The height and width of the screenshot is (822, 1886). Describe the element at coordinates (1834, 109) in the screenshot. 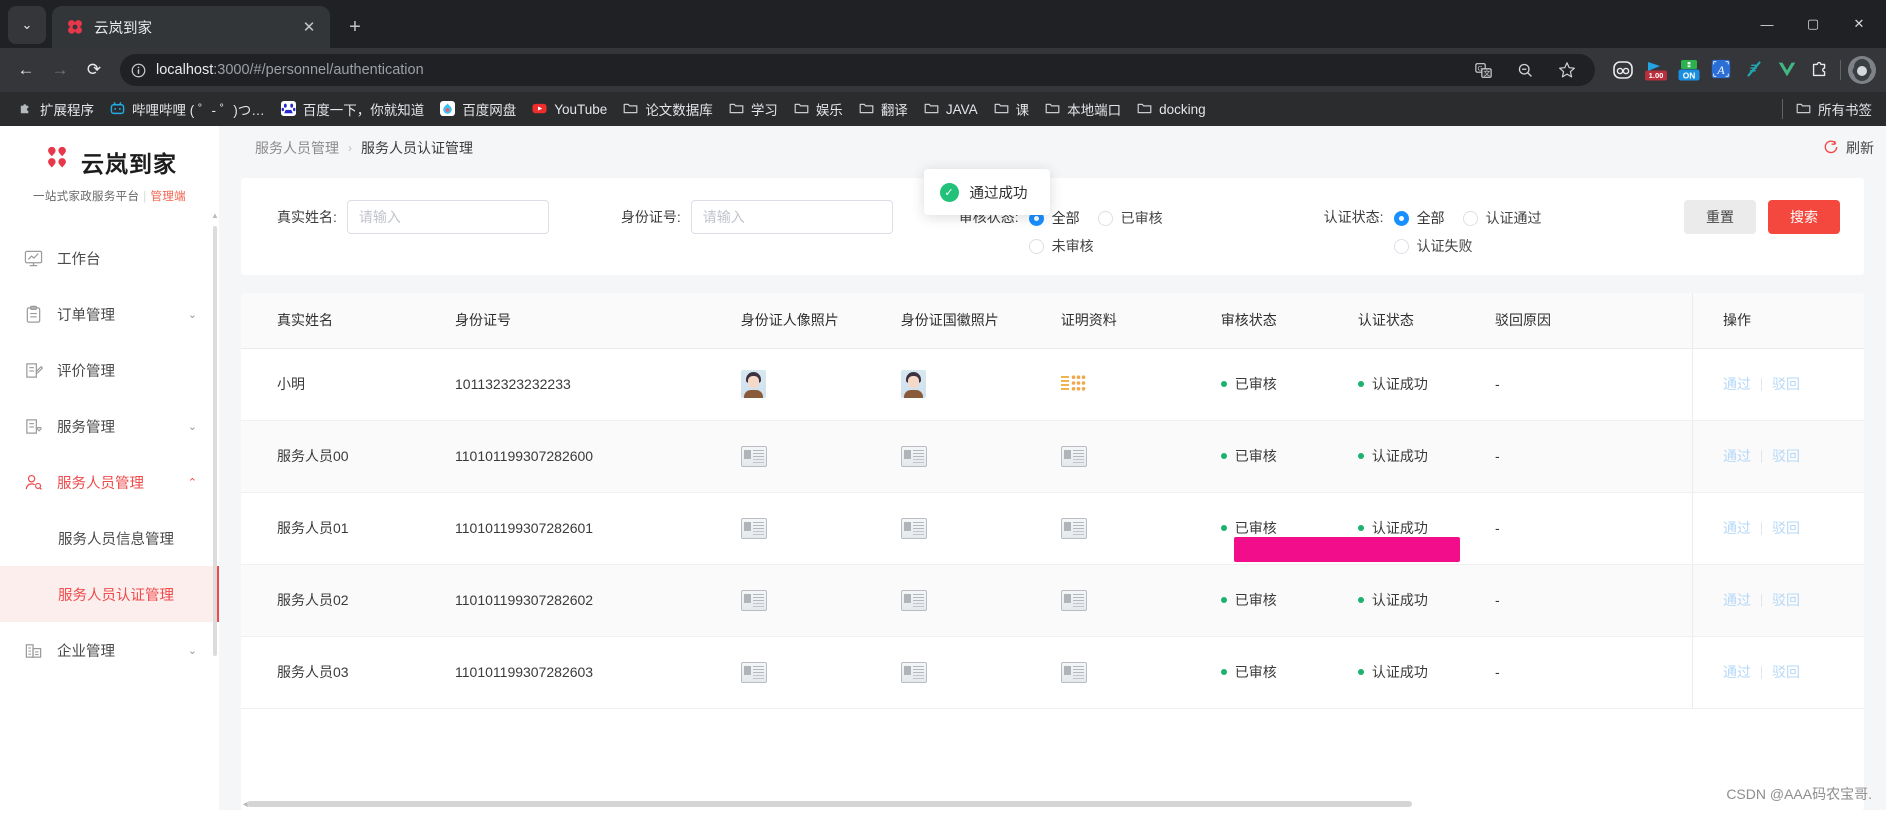

I see `bookmark-all-bookmarks: 所有书签` at that location.